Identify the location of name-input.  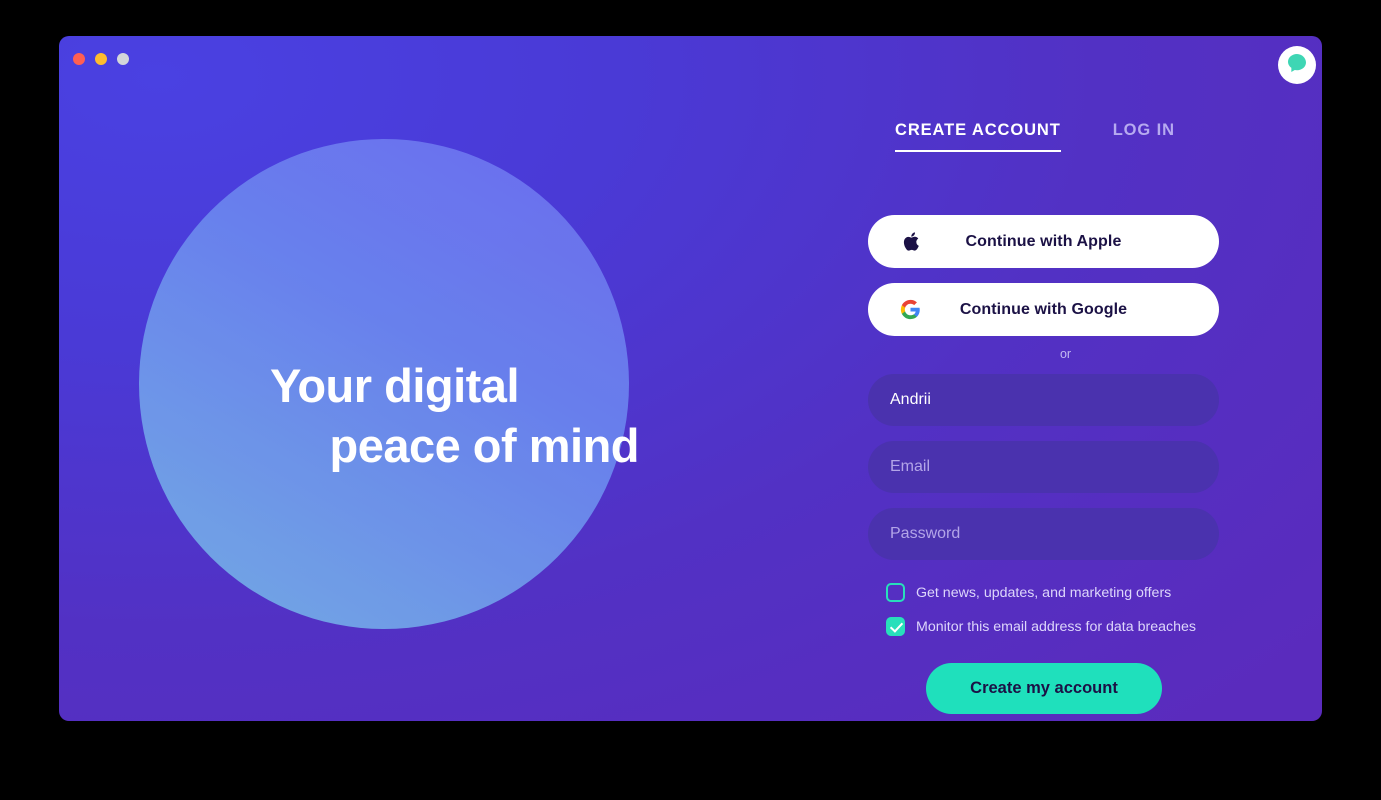
(1043, 400).